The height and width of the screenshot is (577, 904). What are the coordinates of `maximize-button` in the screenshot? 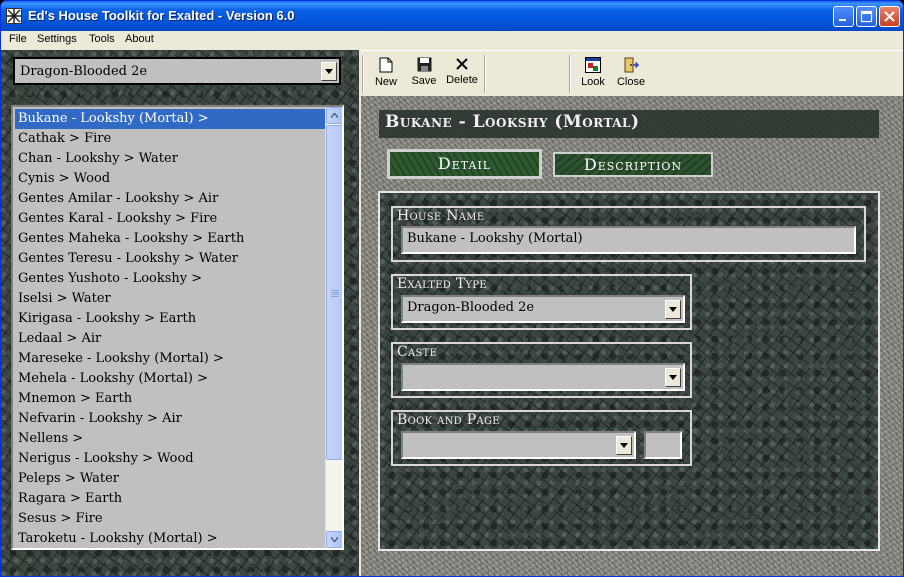 It's located at (866, 16).